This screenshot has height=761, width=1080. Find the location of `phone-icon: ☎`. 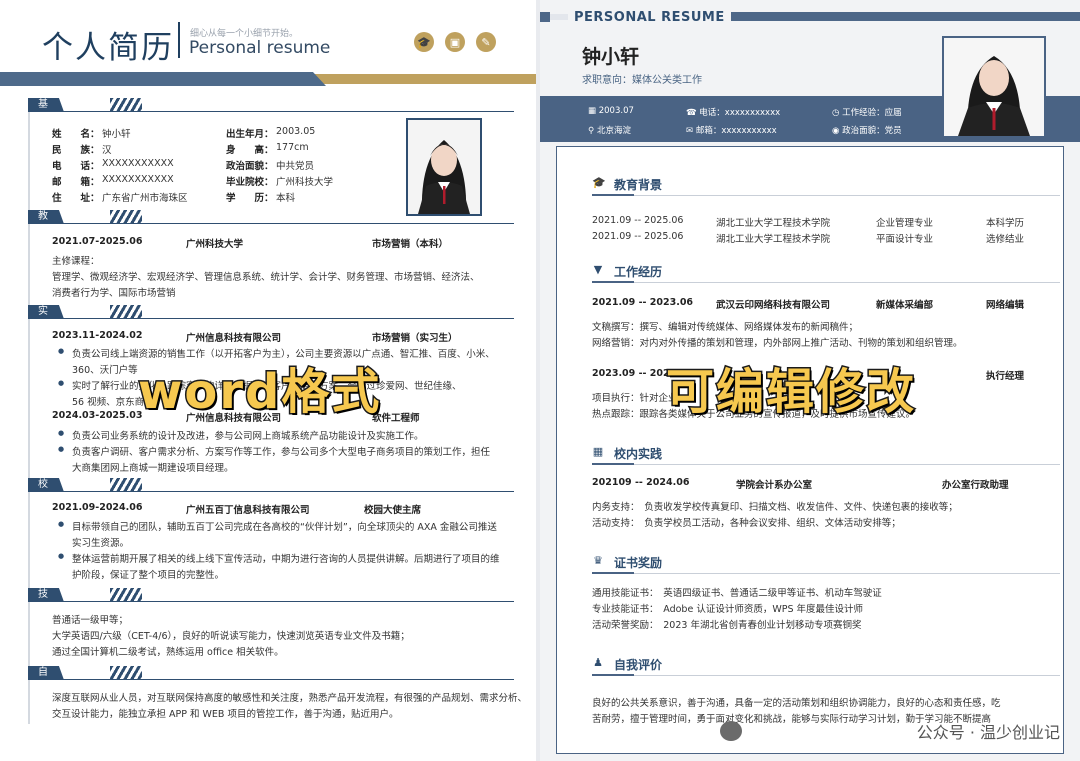

phone-icon: ☎ is located at coordinates (693, 113).